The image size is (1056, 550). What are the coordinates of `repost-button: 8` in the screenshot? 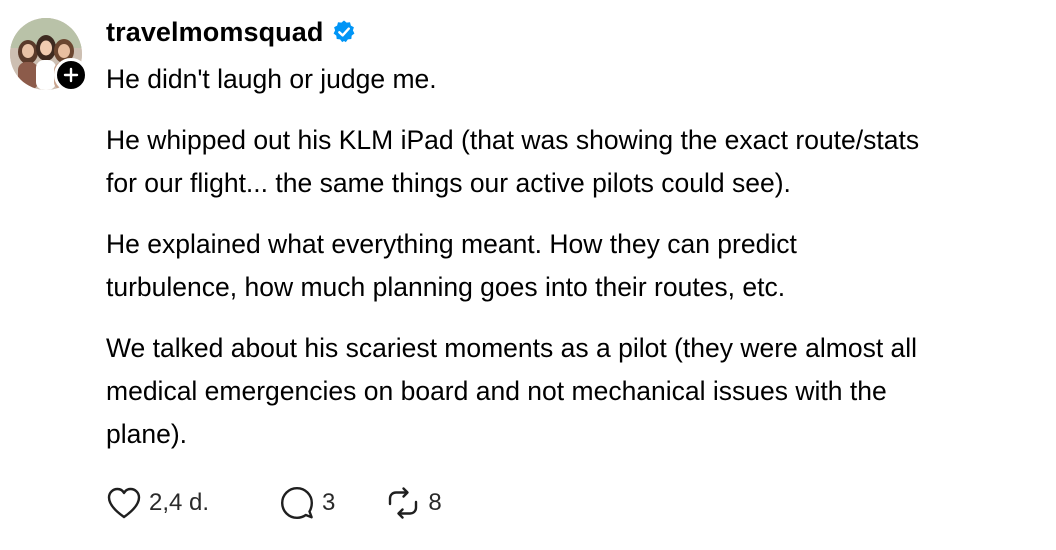 It's located at (413, 503).